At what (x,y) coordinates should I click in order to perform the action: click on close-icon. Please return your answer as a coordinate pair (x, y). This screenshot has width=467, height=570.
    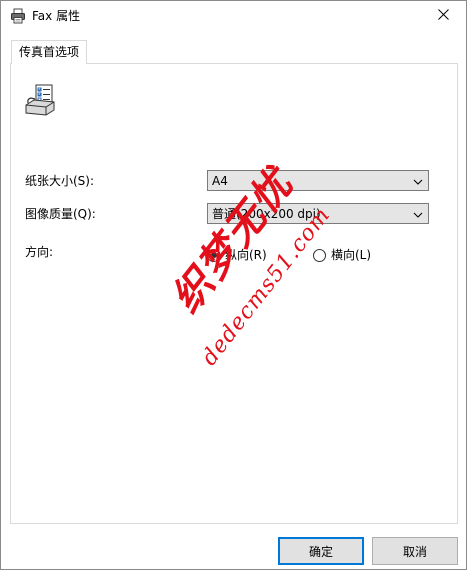
    Looking at the image, I should click on (443, 16).